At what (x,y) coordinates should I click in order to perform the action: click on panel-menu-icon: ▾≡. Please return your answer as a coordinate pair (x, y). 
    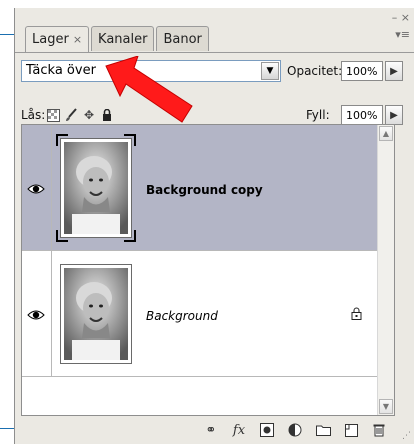
    Looking at the image, I should click on (401, 34).